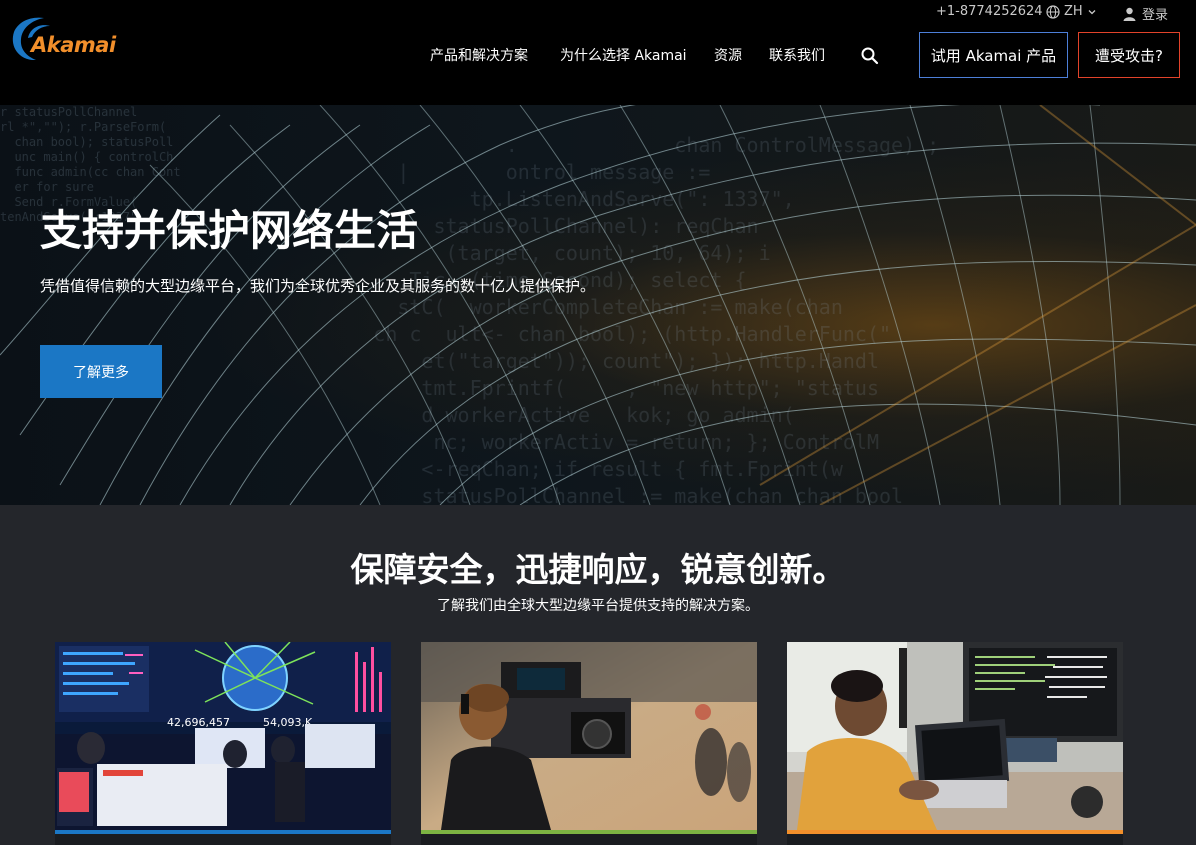  What do you see at coordinates (479, 55) in the screenshot?
I see `nav-products: 产品和解决方案` at bounding box center [479, 55].